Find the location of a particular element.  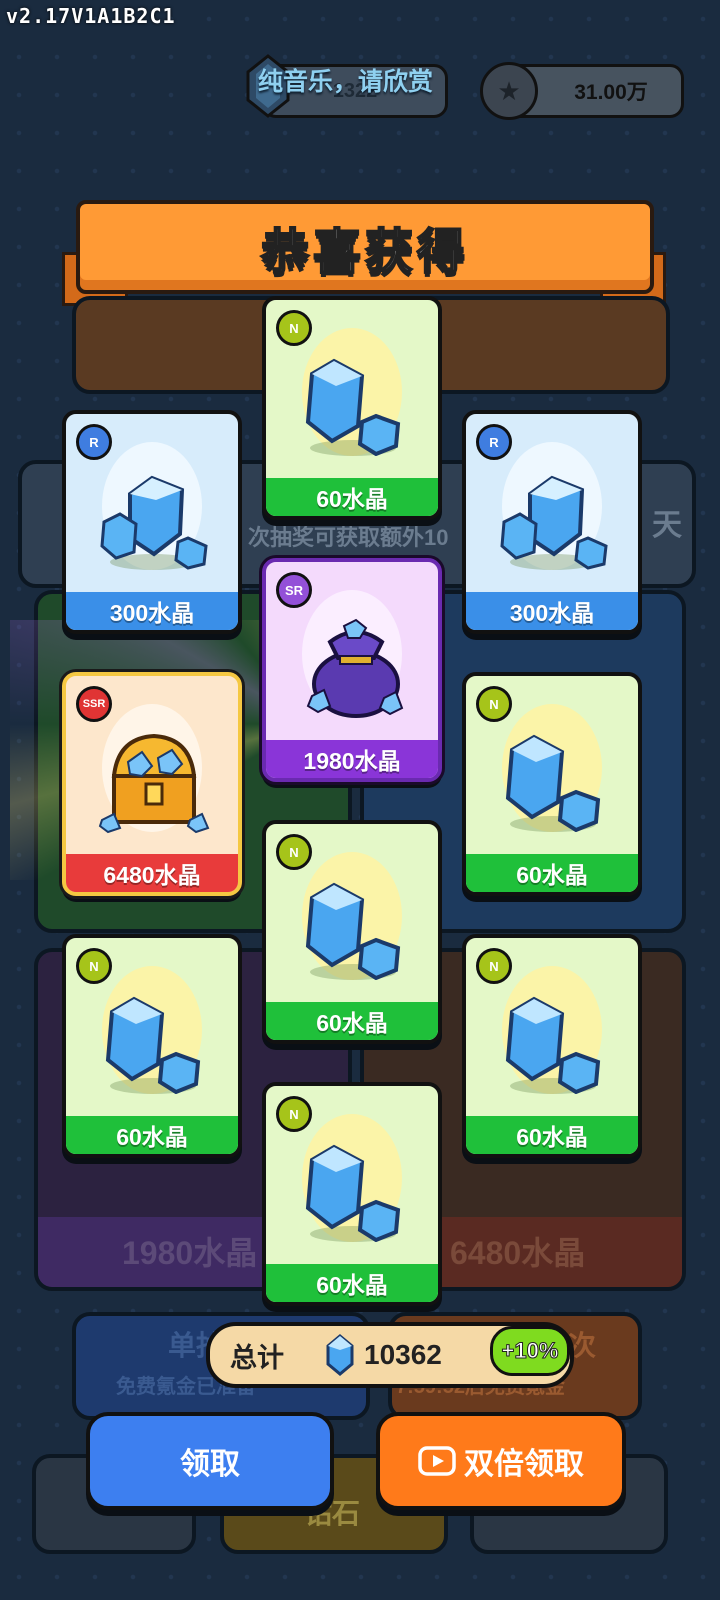

claim-button: 领取 is located at coordinates (210, 1461).